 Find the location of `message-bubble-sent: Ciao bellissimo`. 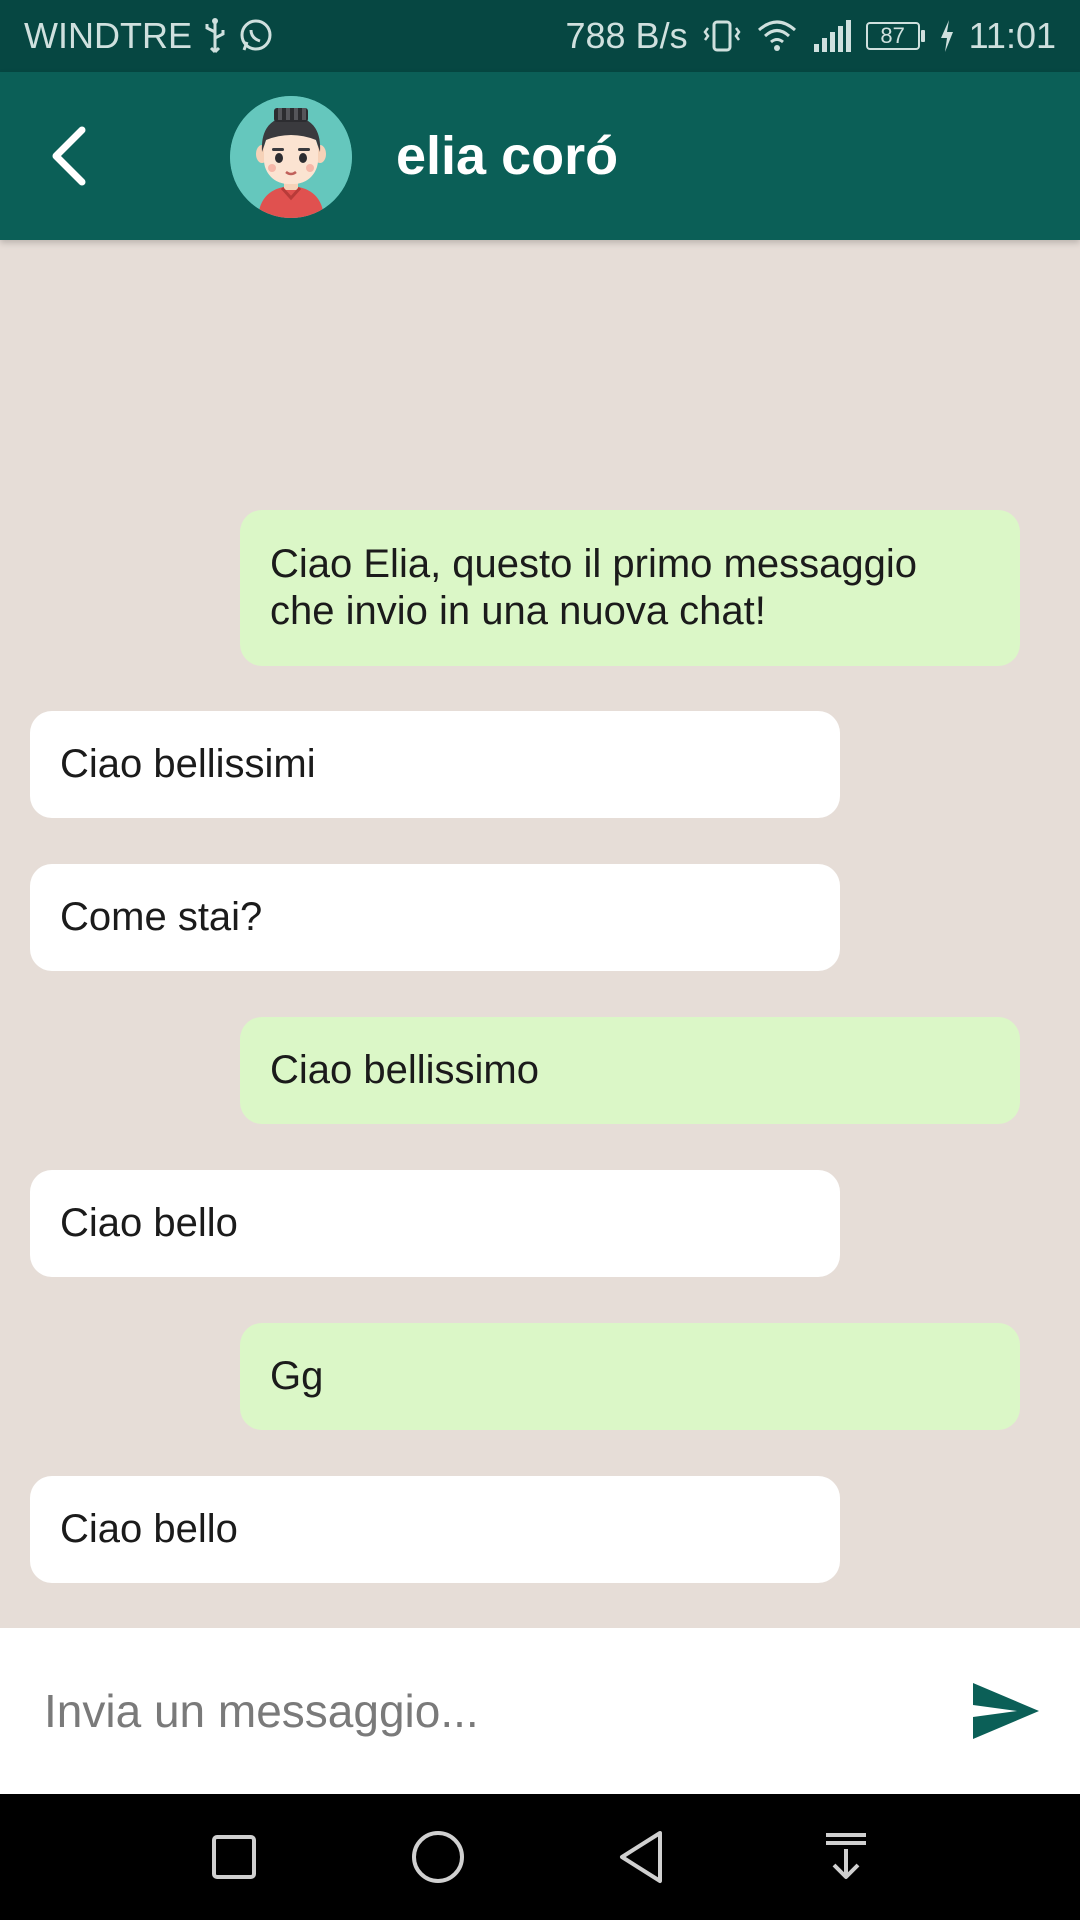

message-bubble-sent: Ciao bellissimo is located at coordinates (630, 1070).